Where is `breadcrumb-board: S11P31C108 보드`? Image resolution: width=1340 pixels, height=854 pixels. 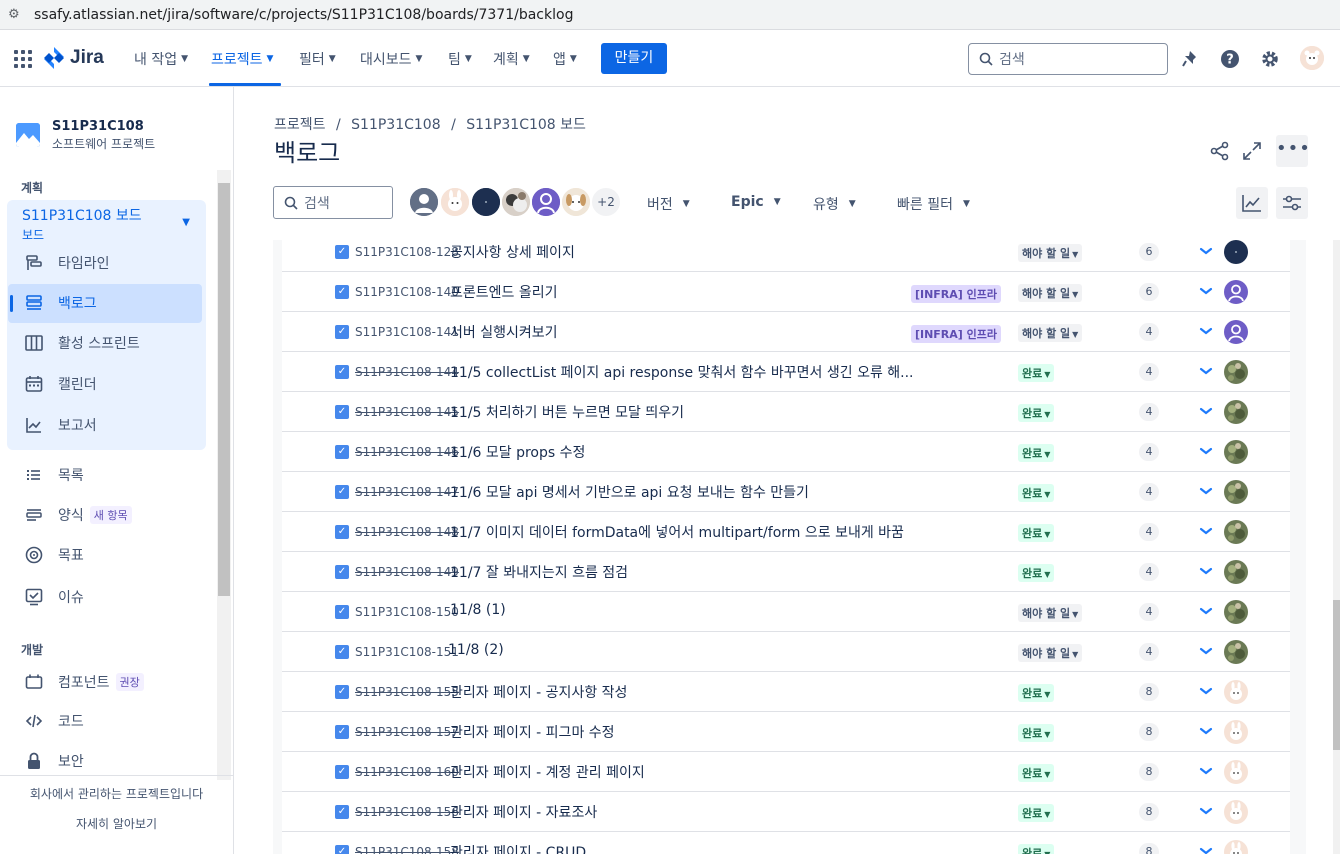 breadcrumb-board: S11P31C108 보드 is located at coordinates (526, 125).